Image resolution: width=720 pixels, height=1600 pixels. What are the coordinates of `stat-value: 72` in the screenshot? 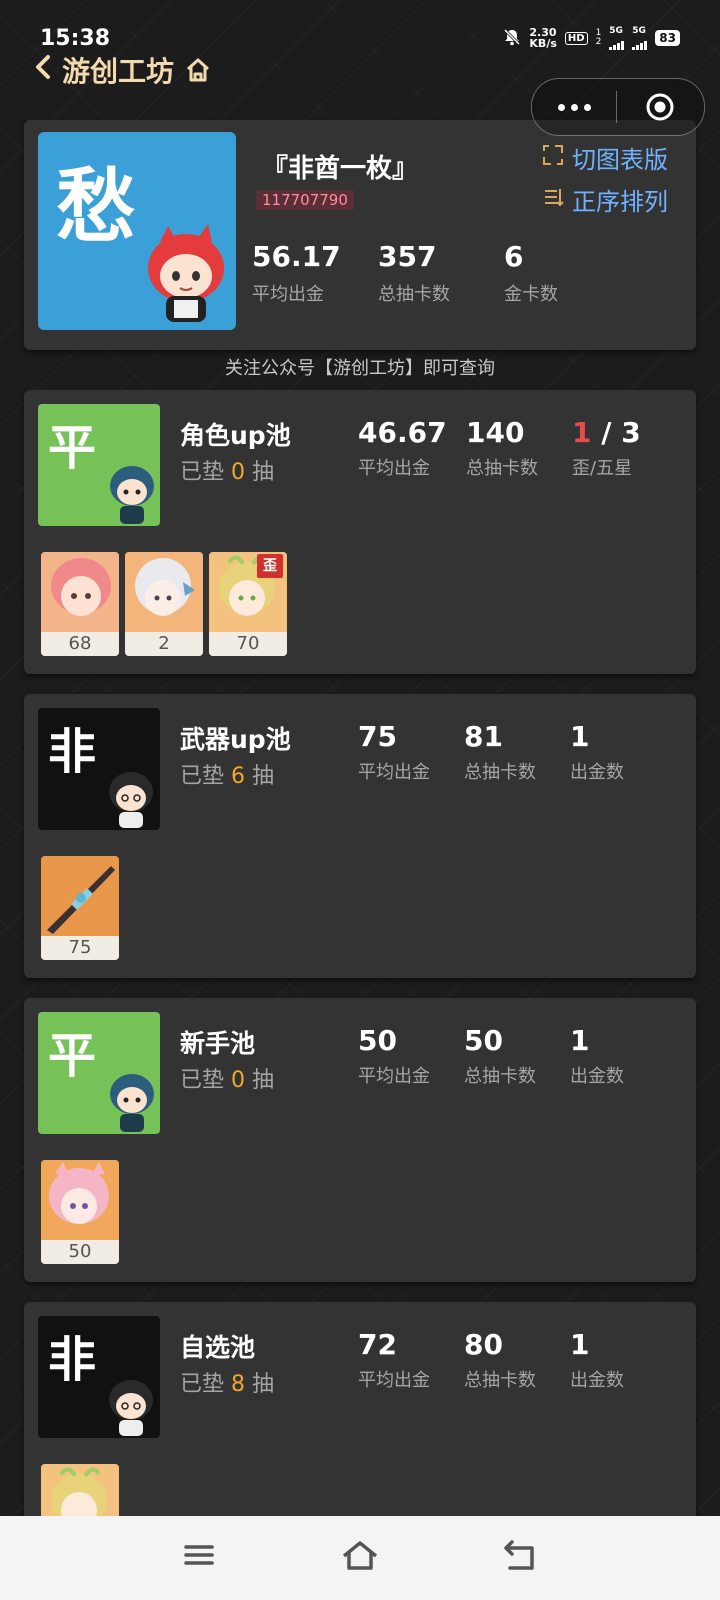 It's located at (377, 1344).